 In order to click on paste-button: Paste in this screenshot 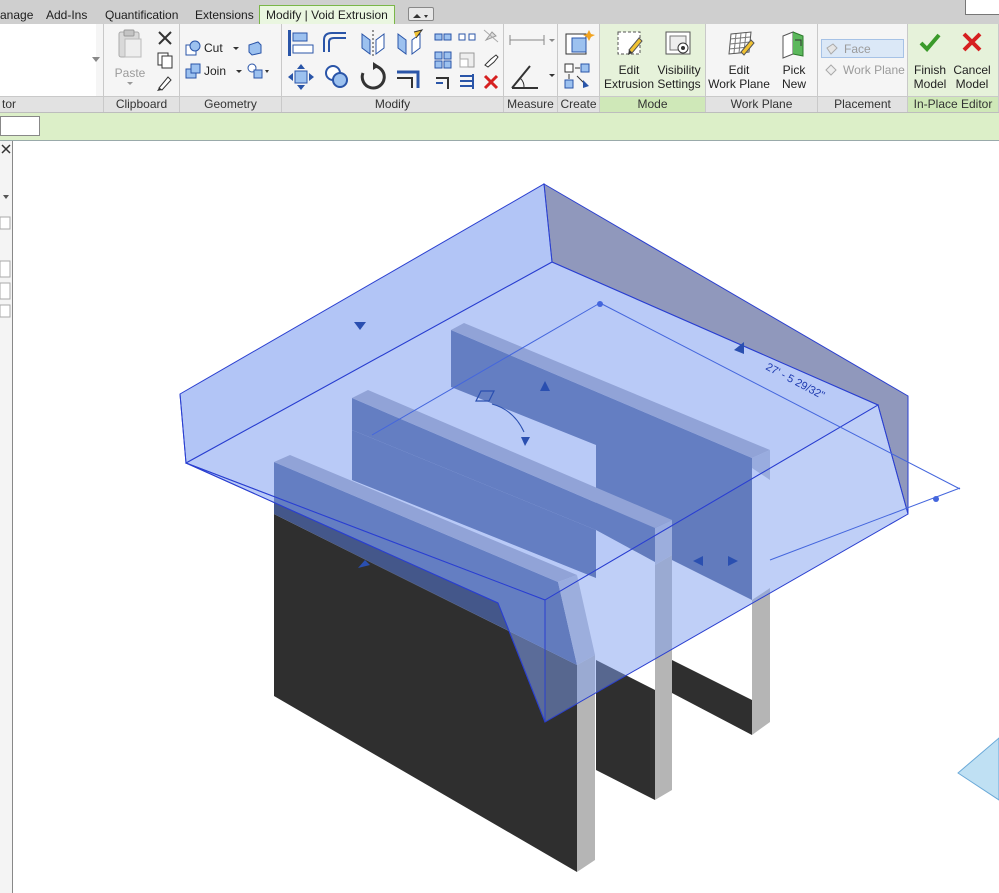, I will do `click(130, 58)`.